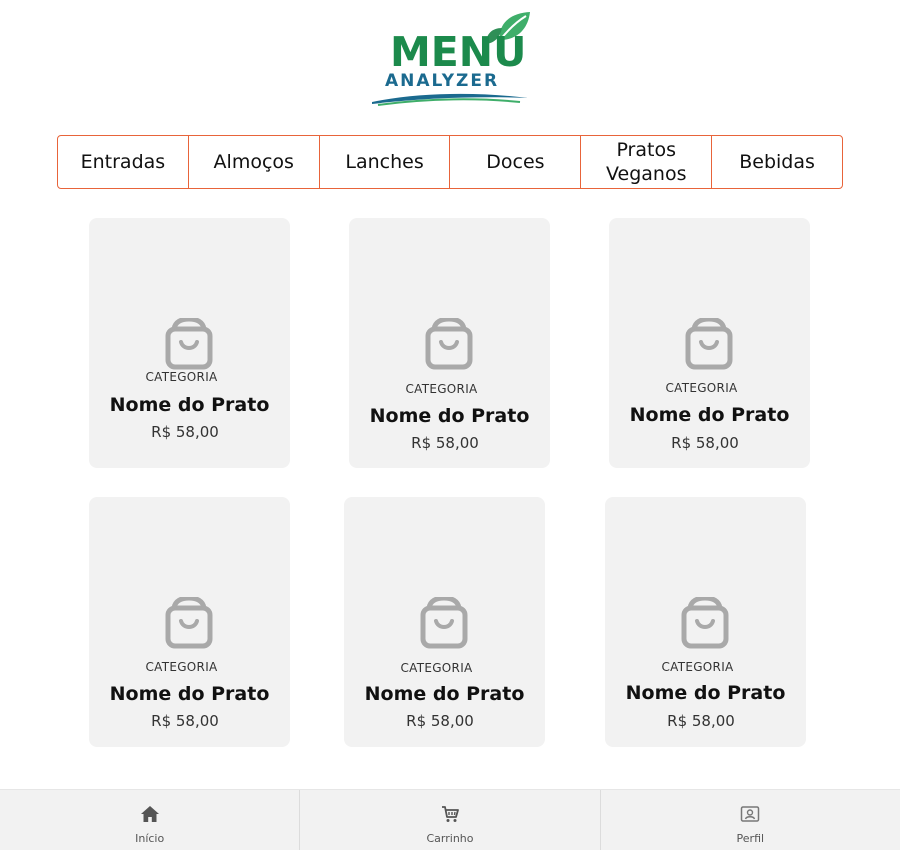 The image size is (900, 850). Describe the element at coordinates (150, 838) in the screenshot. I see `nav-label: Início` at that location.